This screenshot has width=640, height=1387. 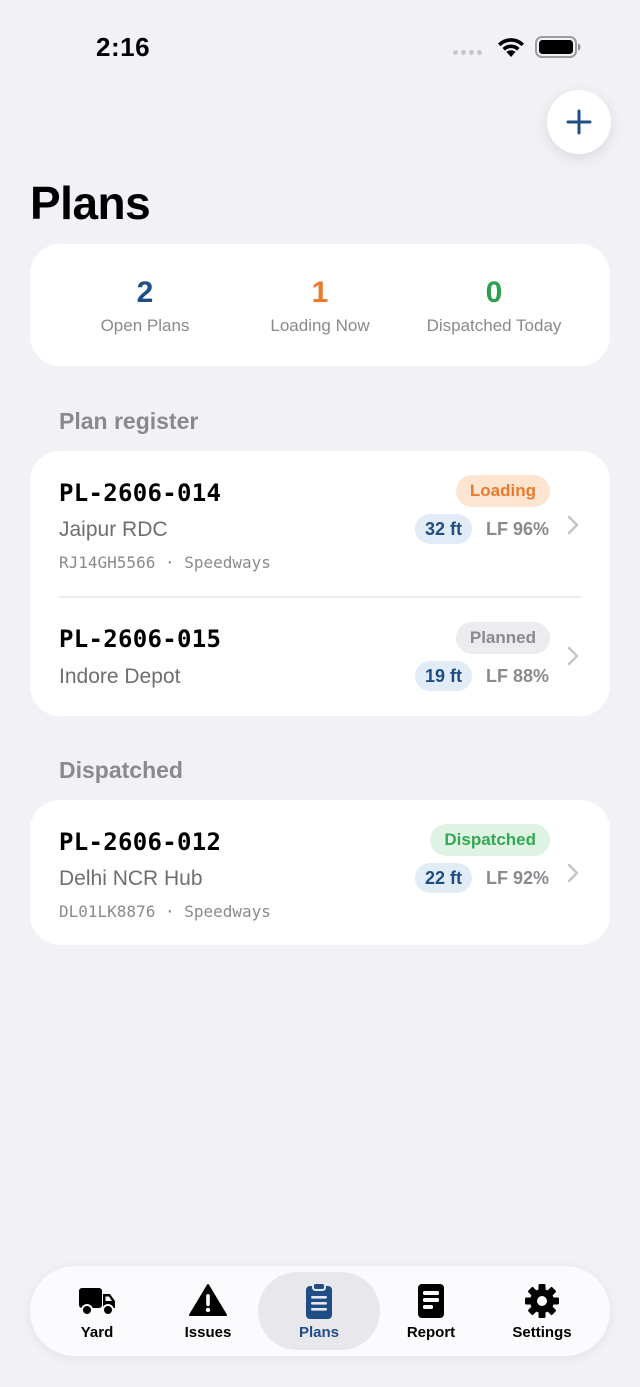 What do you see at coordinates (443, 529) in the screenshot?
I see `vehicle-size-chip: 32 ft` at bounding box center [443, 529].